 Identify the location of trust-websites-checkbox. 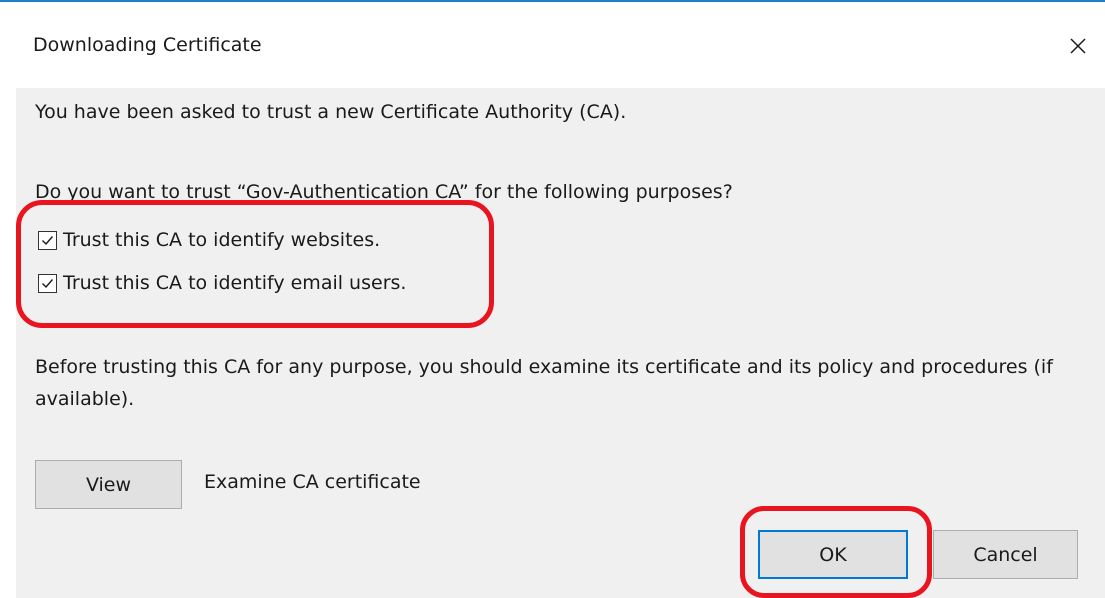
(47, 240).